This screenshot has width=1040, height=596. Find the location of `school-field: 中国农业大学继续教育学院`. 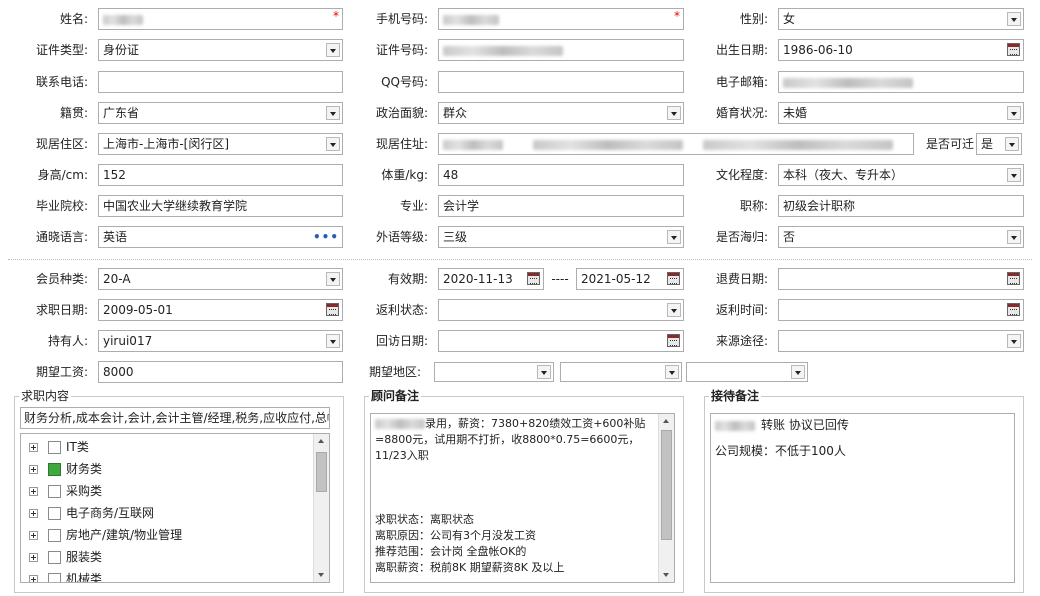

school-field: 中国农业大学继续教育学院 is located at coordinates (220, 206).